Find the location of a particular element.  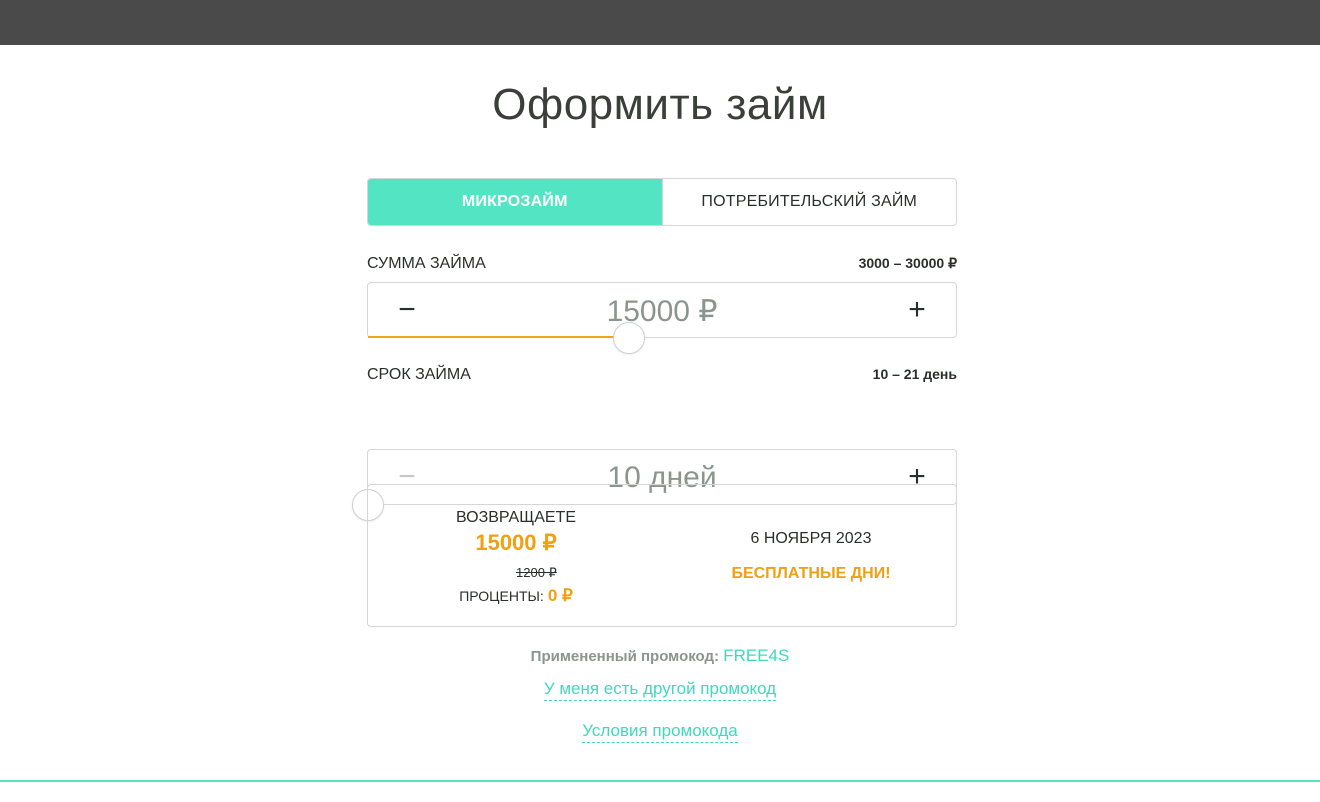

amount-minus-button: − is located at coordinates (407, 310).